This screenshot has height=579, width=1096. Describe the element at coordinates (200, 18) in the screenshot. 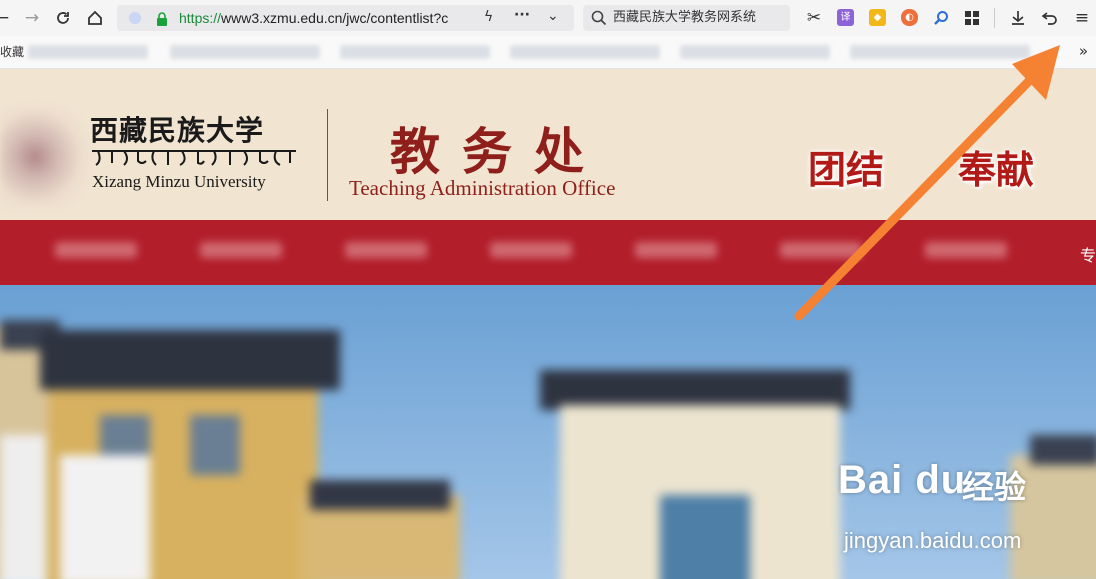

I see `url-protocol: https://` at that location.